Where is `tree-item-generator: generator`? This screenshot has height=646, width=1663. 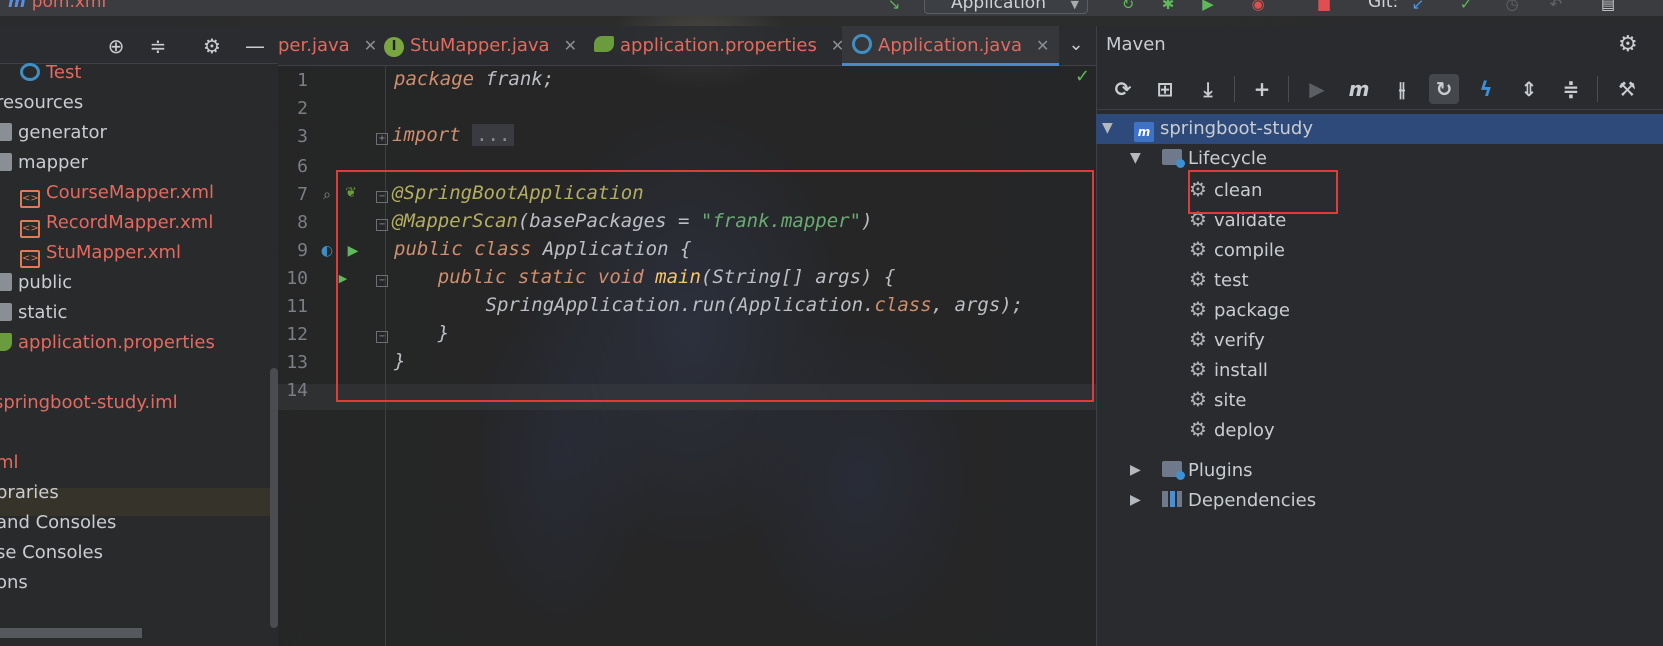 tree-item-generator: generator is located at coordinates (53, 133).